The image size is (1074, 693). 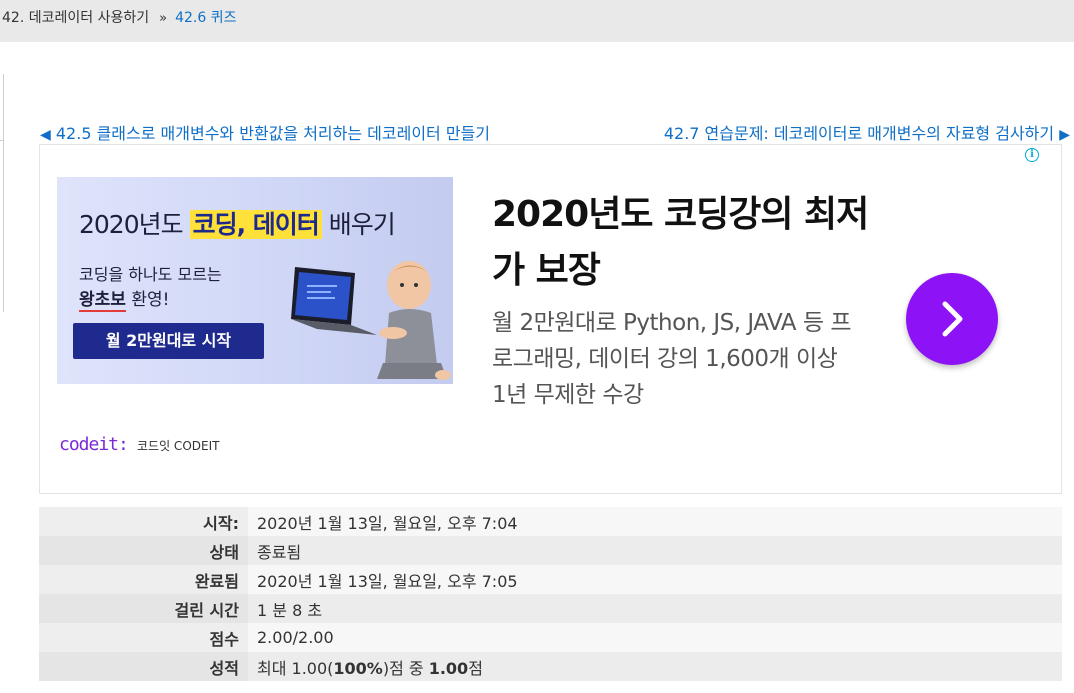 I want to click on banner-subtitle-2: 왕초보 환영!, so click(x=124, y=298).